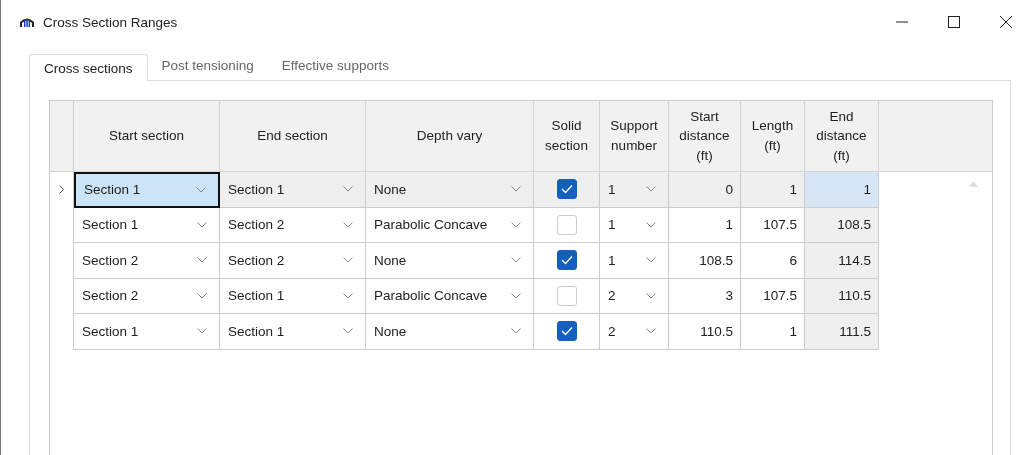 Image resolution: width=1026 pixels, height=455 pixels. I want to click on column-header: Solid section, so click(567, 136).